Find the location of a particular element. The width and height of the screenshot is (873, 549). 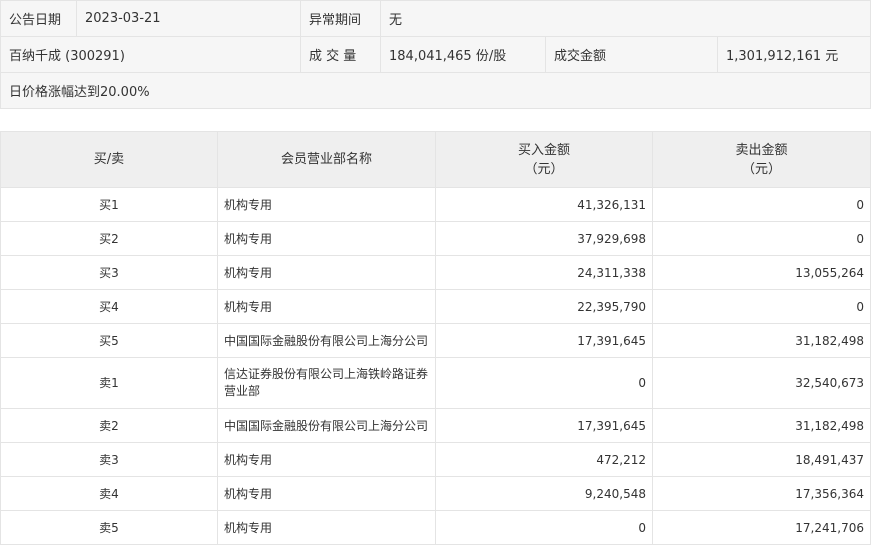

table-row: 卖3 机构专用 472,212 18,491,437 is located at coordinates (435, 459).